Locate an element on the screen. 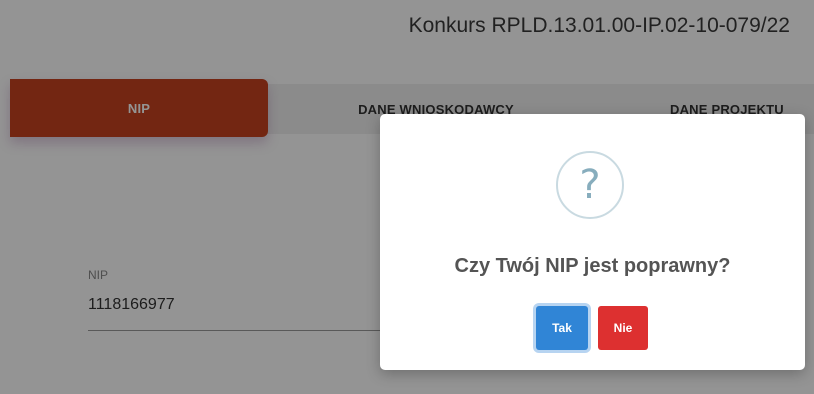  question-icon: ? is located at coordinates (590, 185).